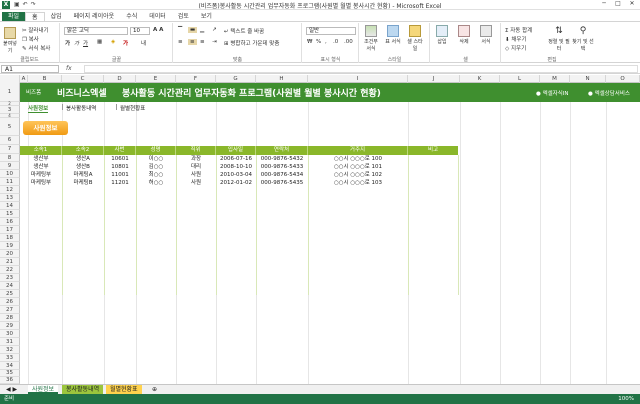 The width and height of the screenshot is (640, 404). Describe the element at coordinates (120, 167) in the screenshot. I see `cell-emp-id: 10801` at that location.